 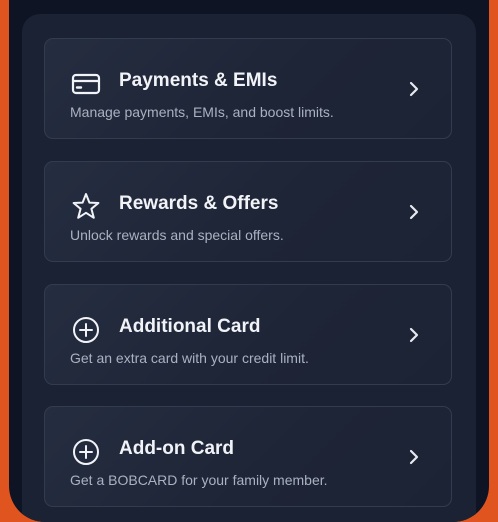 I want to click on star-icon, so click(x=86, y=206).